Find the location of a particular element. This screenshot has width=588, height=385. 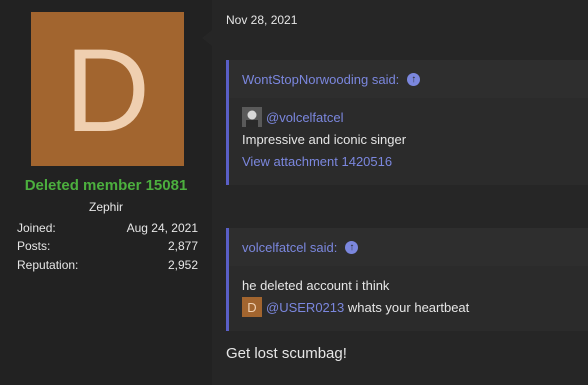

user-photo-icon is located at coordinates (252, 117).